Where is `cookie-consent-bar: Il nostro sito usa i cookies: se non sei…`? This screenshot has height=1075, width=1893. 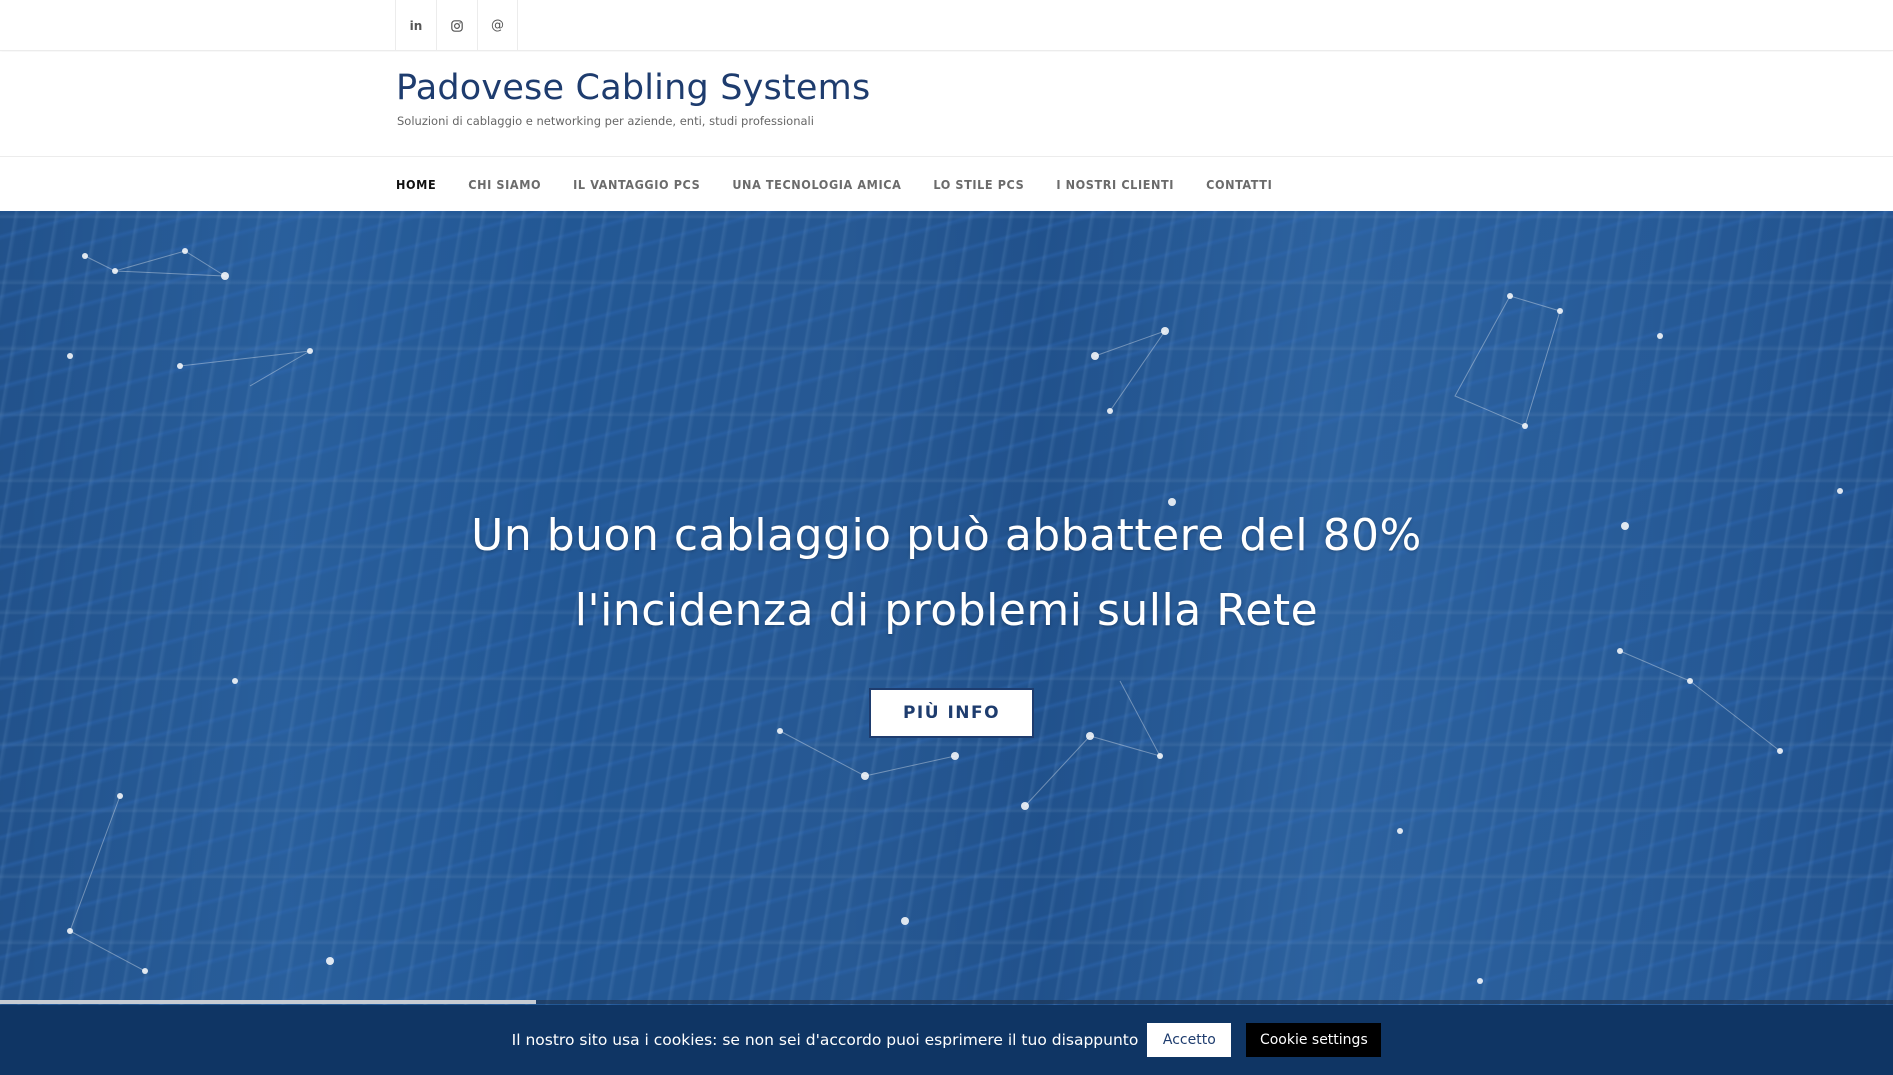 cookie-consent-bar: Il nostro sito usa i cookies: se non sei… is located at coordinates (946, 1040).